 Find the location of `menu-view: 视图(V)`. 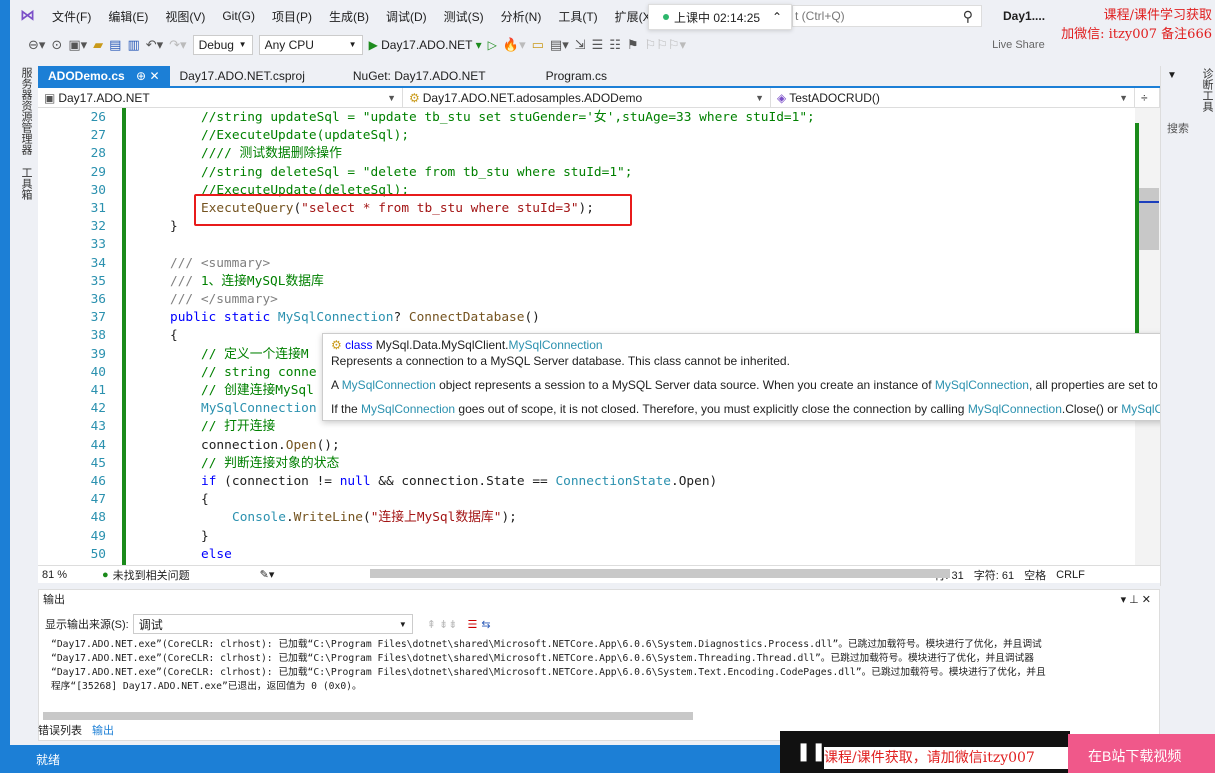

menu-view: 视图(V) is located at coordinates (185, 16).